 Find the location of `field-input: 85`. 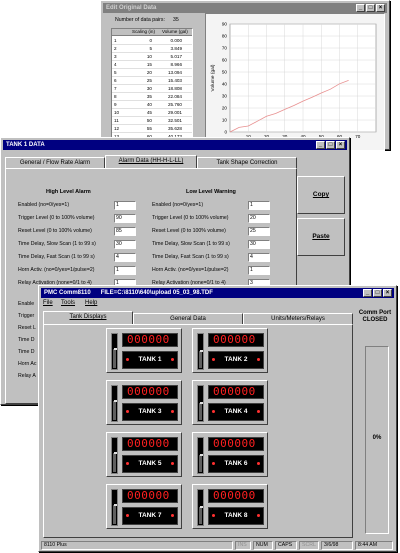

field-input: 85 is located at coordinates (125, 231).